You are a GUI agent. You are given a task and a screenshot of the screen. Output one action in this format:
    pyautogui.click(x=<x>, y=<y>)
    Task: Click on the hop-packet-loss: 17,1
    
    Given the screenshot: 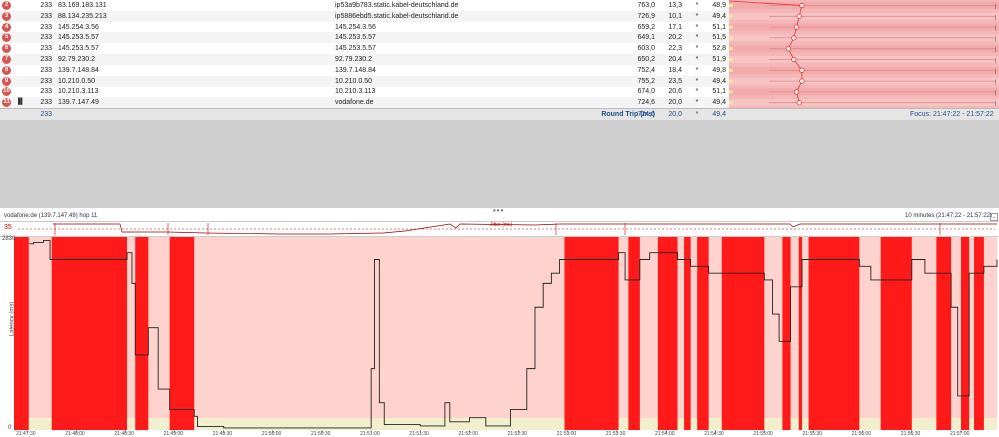 What is the action you would take?
    pyautogui.click(x=675, y=27)
    